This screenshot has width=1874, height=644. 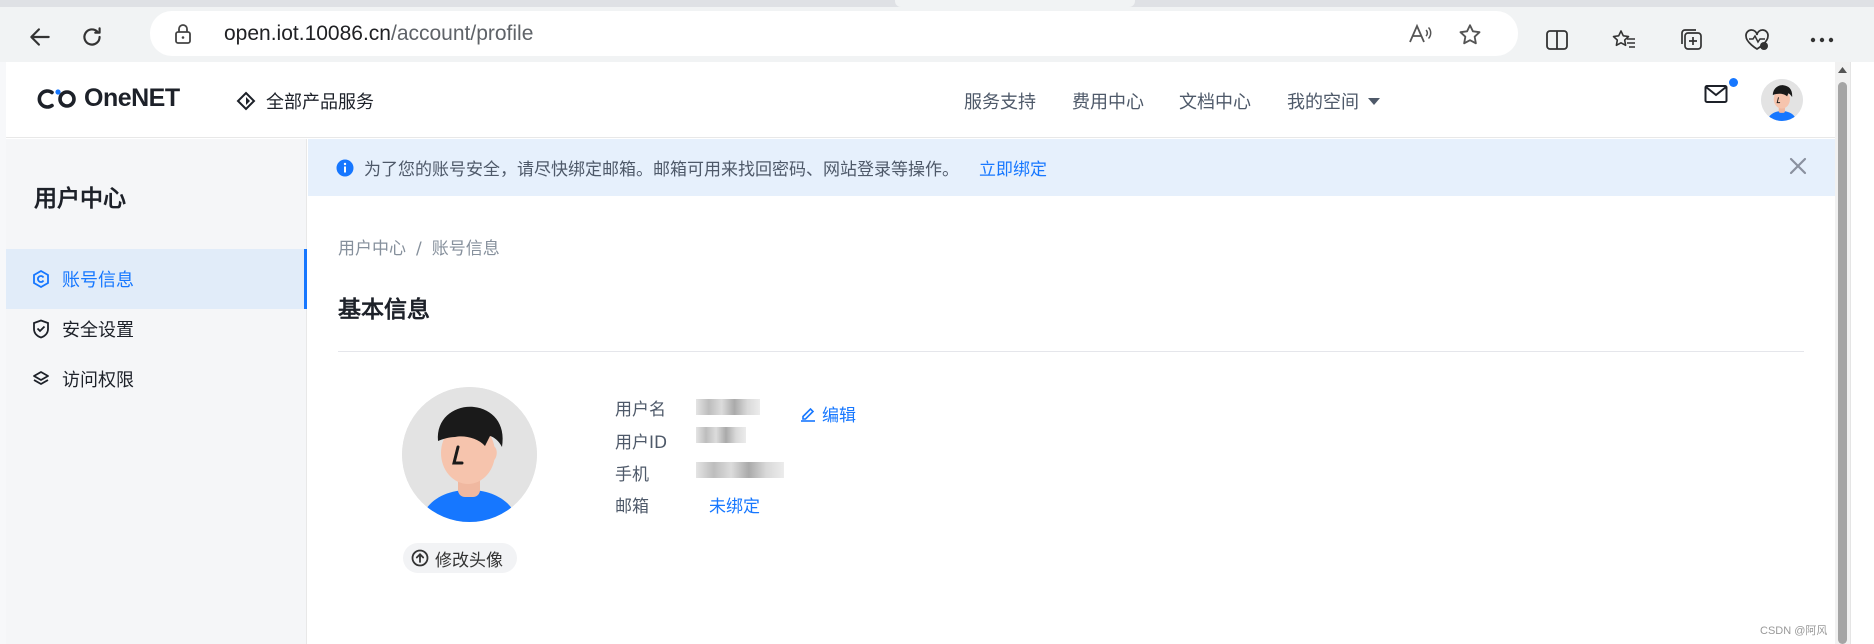 I want to click on info-icon, so click(x=345, y=167).